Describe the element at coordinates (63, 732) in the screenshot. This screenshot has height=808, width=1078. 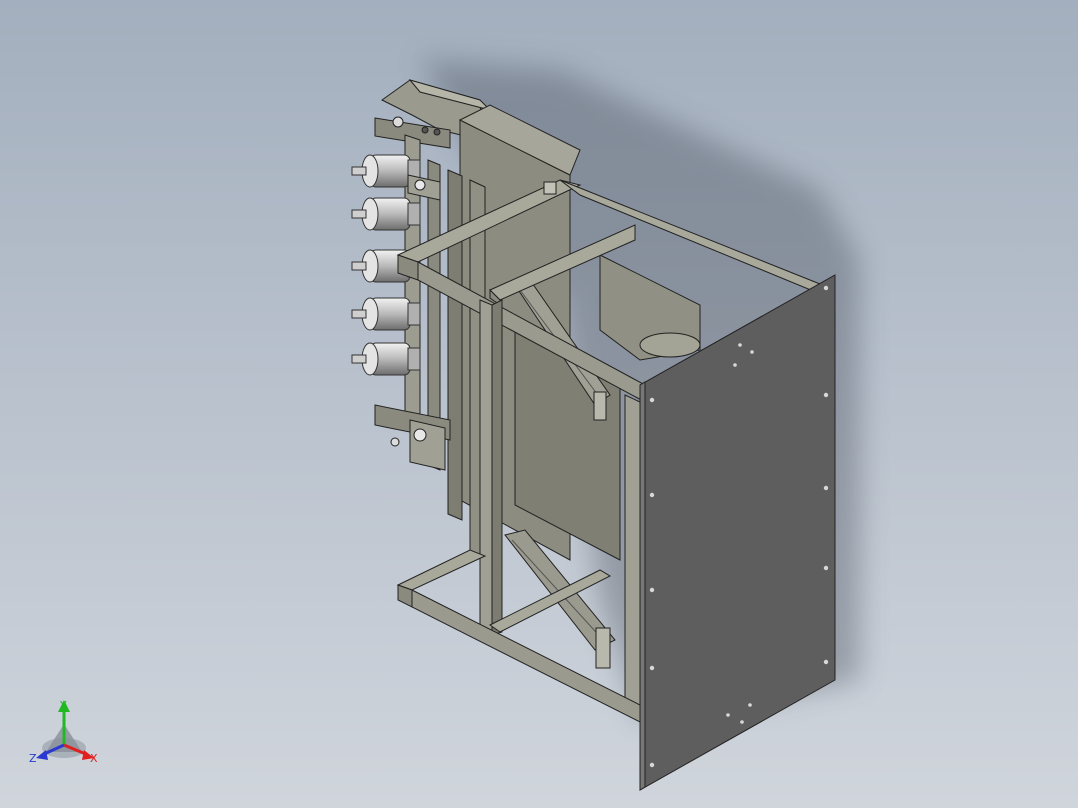
I see `axis-triad: Y X Z` at that location.